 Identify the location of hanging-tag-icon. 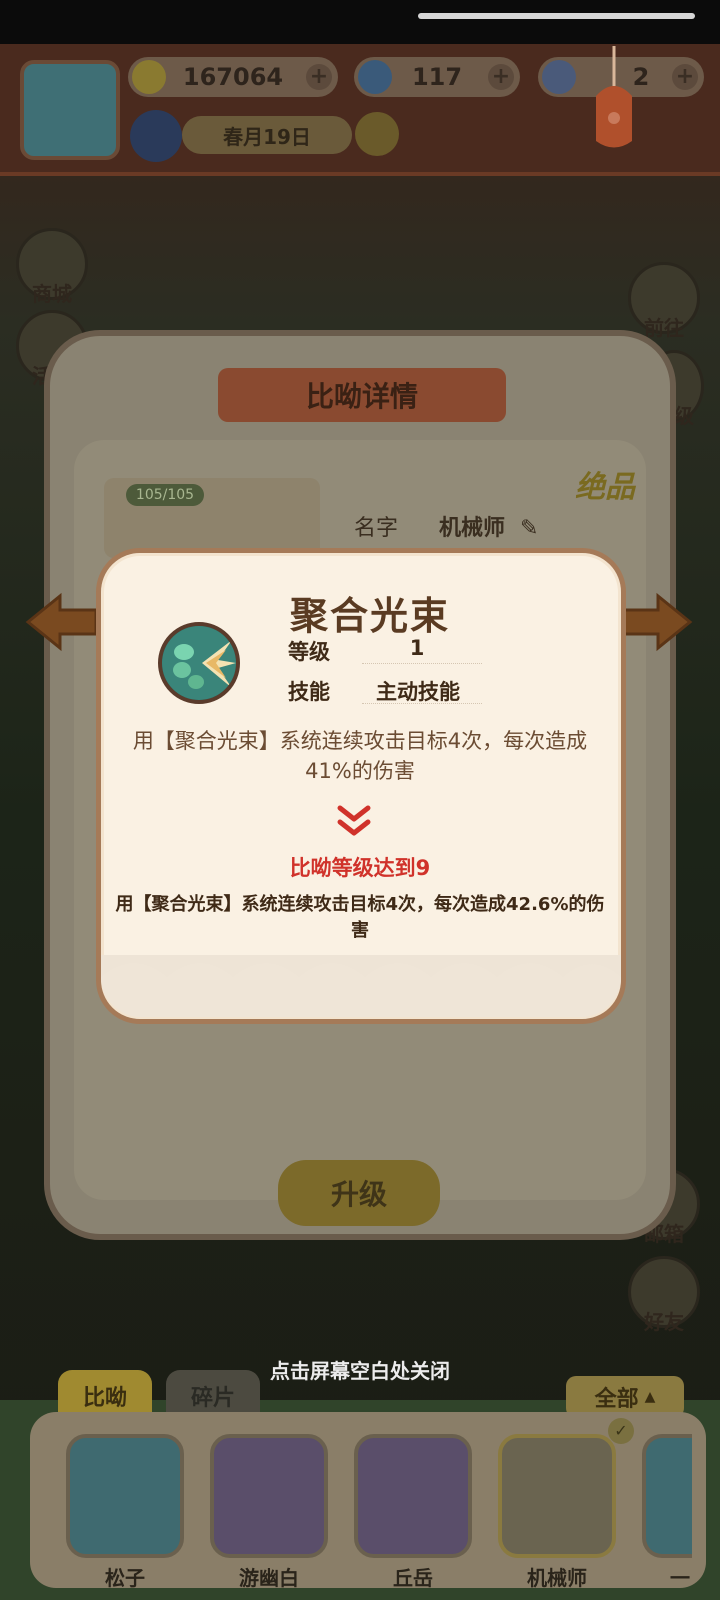
(614, 101).